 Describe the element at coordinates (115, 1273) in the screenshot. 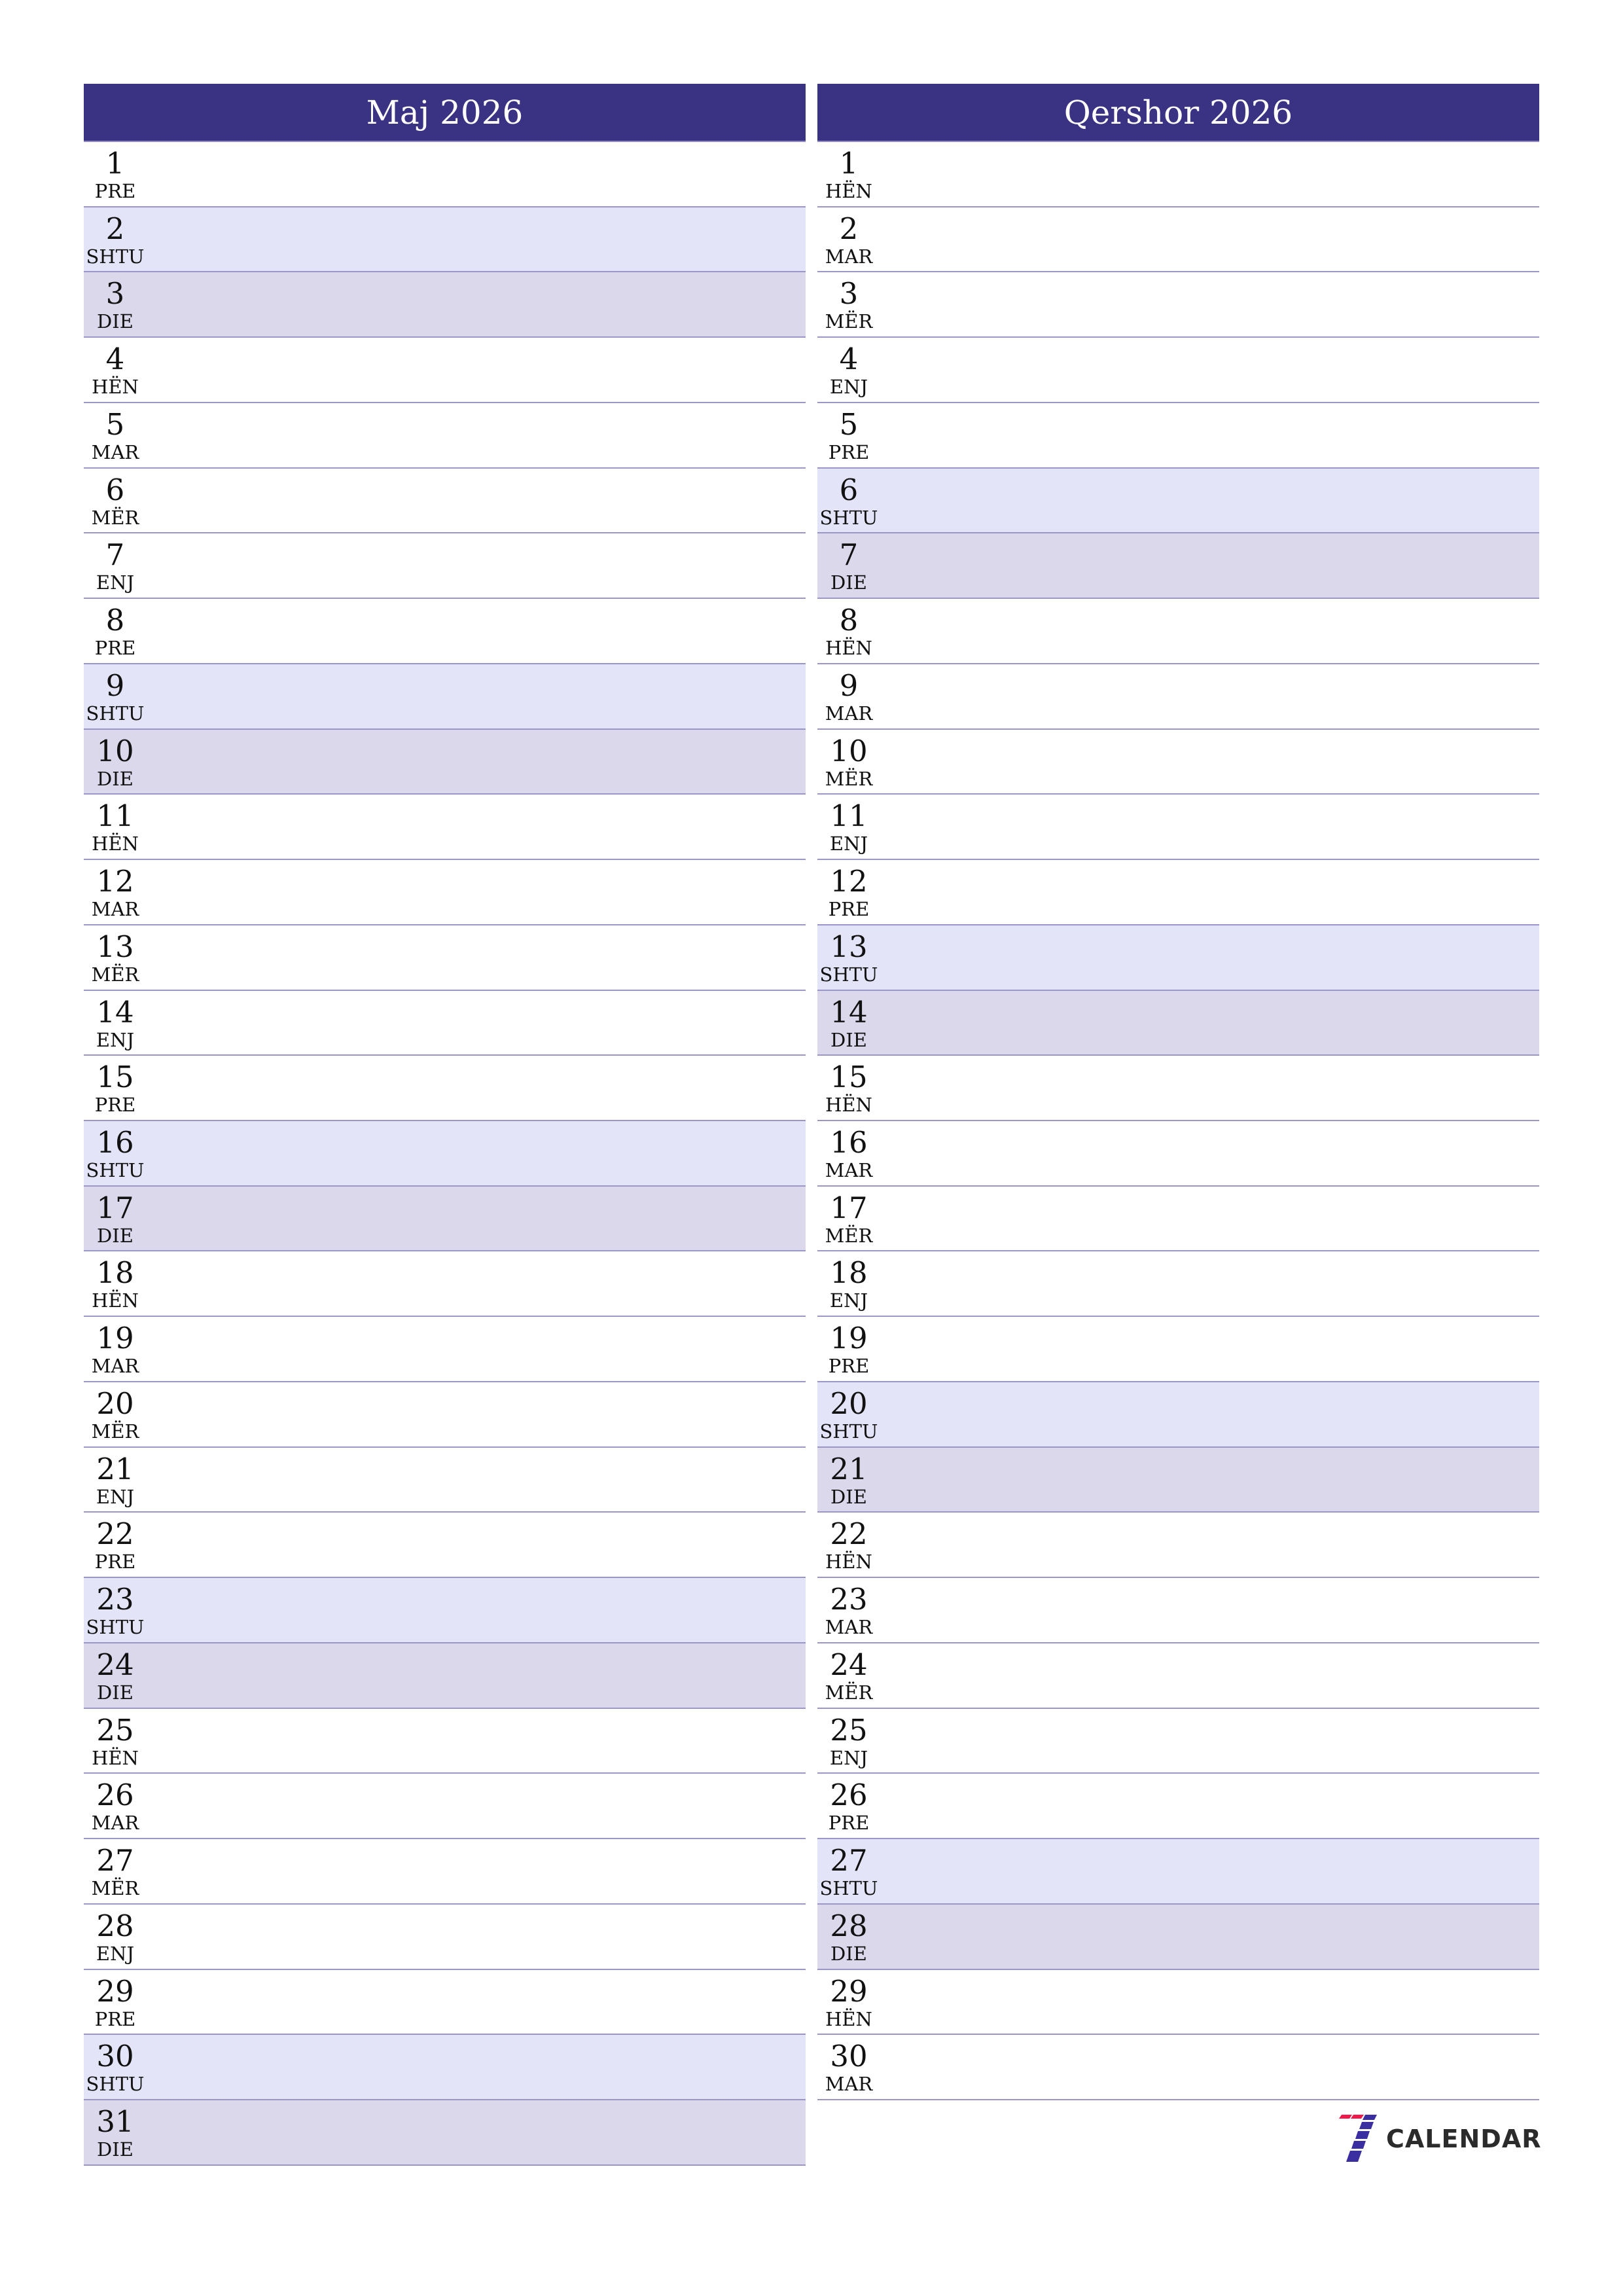

I see `day-number: 18` at that location.